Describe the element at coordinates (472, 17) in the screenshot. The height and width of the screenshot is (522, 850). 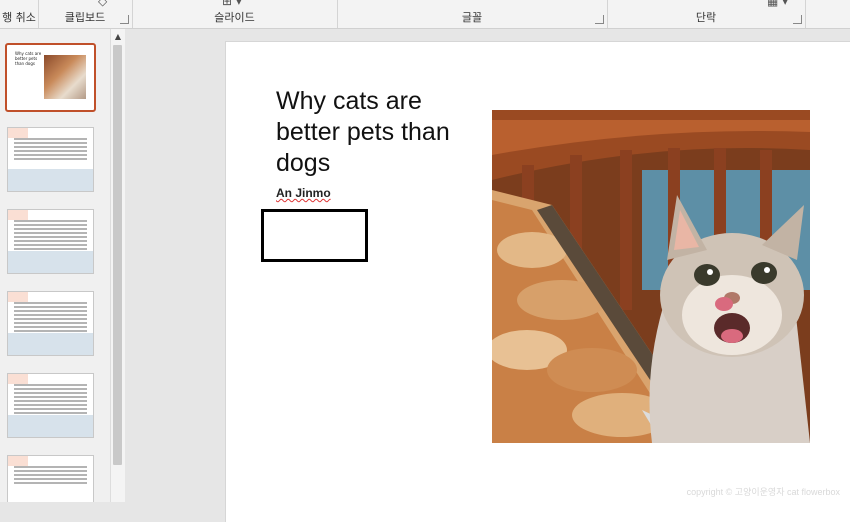
I see `font-label: 글꼴` at that location.